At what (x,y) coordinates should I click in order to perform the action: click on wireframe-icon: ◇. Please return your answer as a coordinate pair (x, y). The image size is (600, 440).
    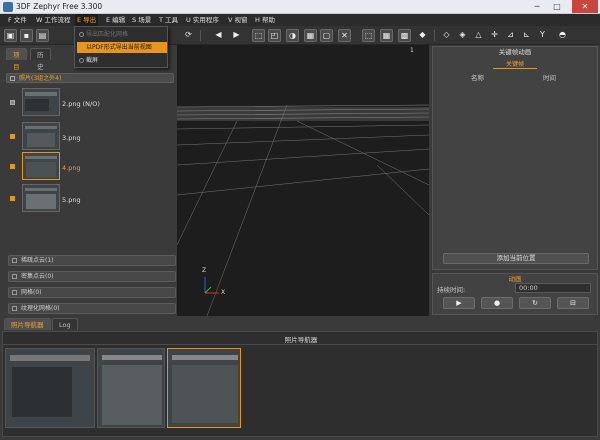
    Looking at the image, I should click on (446, 35).